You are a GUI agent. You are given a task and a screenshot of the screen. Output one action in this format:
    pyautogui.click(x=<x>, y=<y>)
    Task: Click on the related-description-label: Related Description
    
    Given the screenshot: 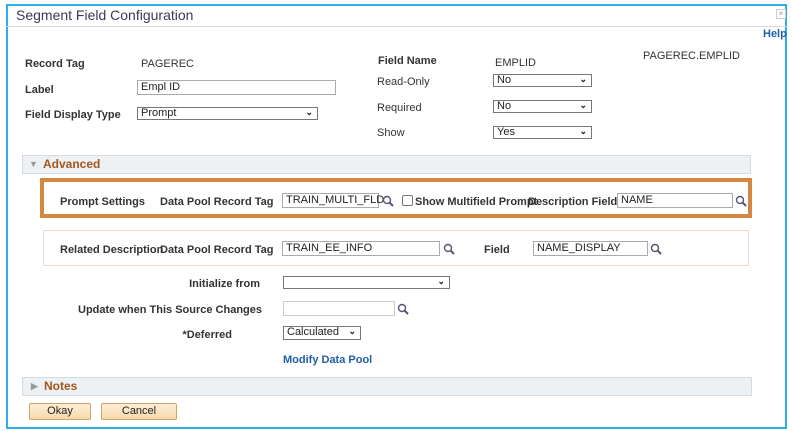 What is the action you would take?
    pyautogui.click(x=112, y=250)
    